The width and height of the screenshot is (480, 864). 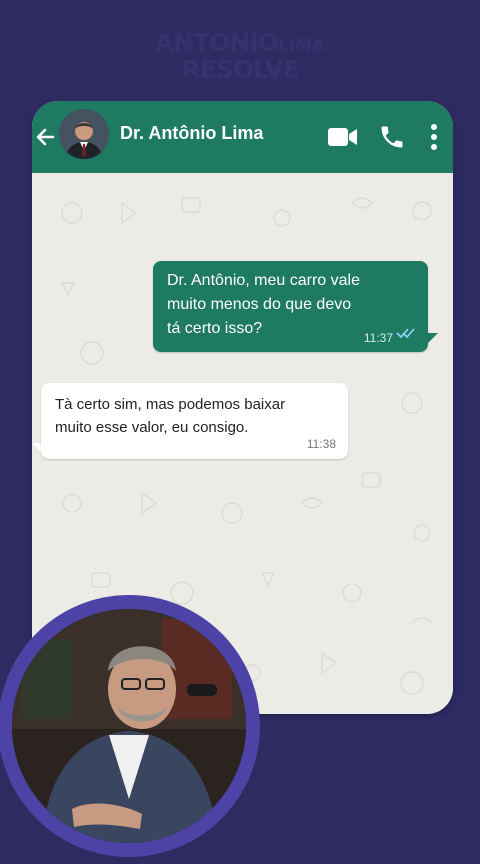 What do you see at coordinates (45, 137) in the screenshot?
I see `back-arrow-icon` at bounding box center [45, 137].